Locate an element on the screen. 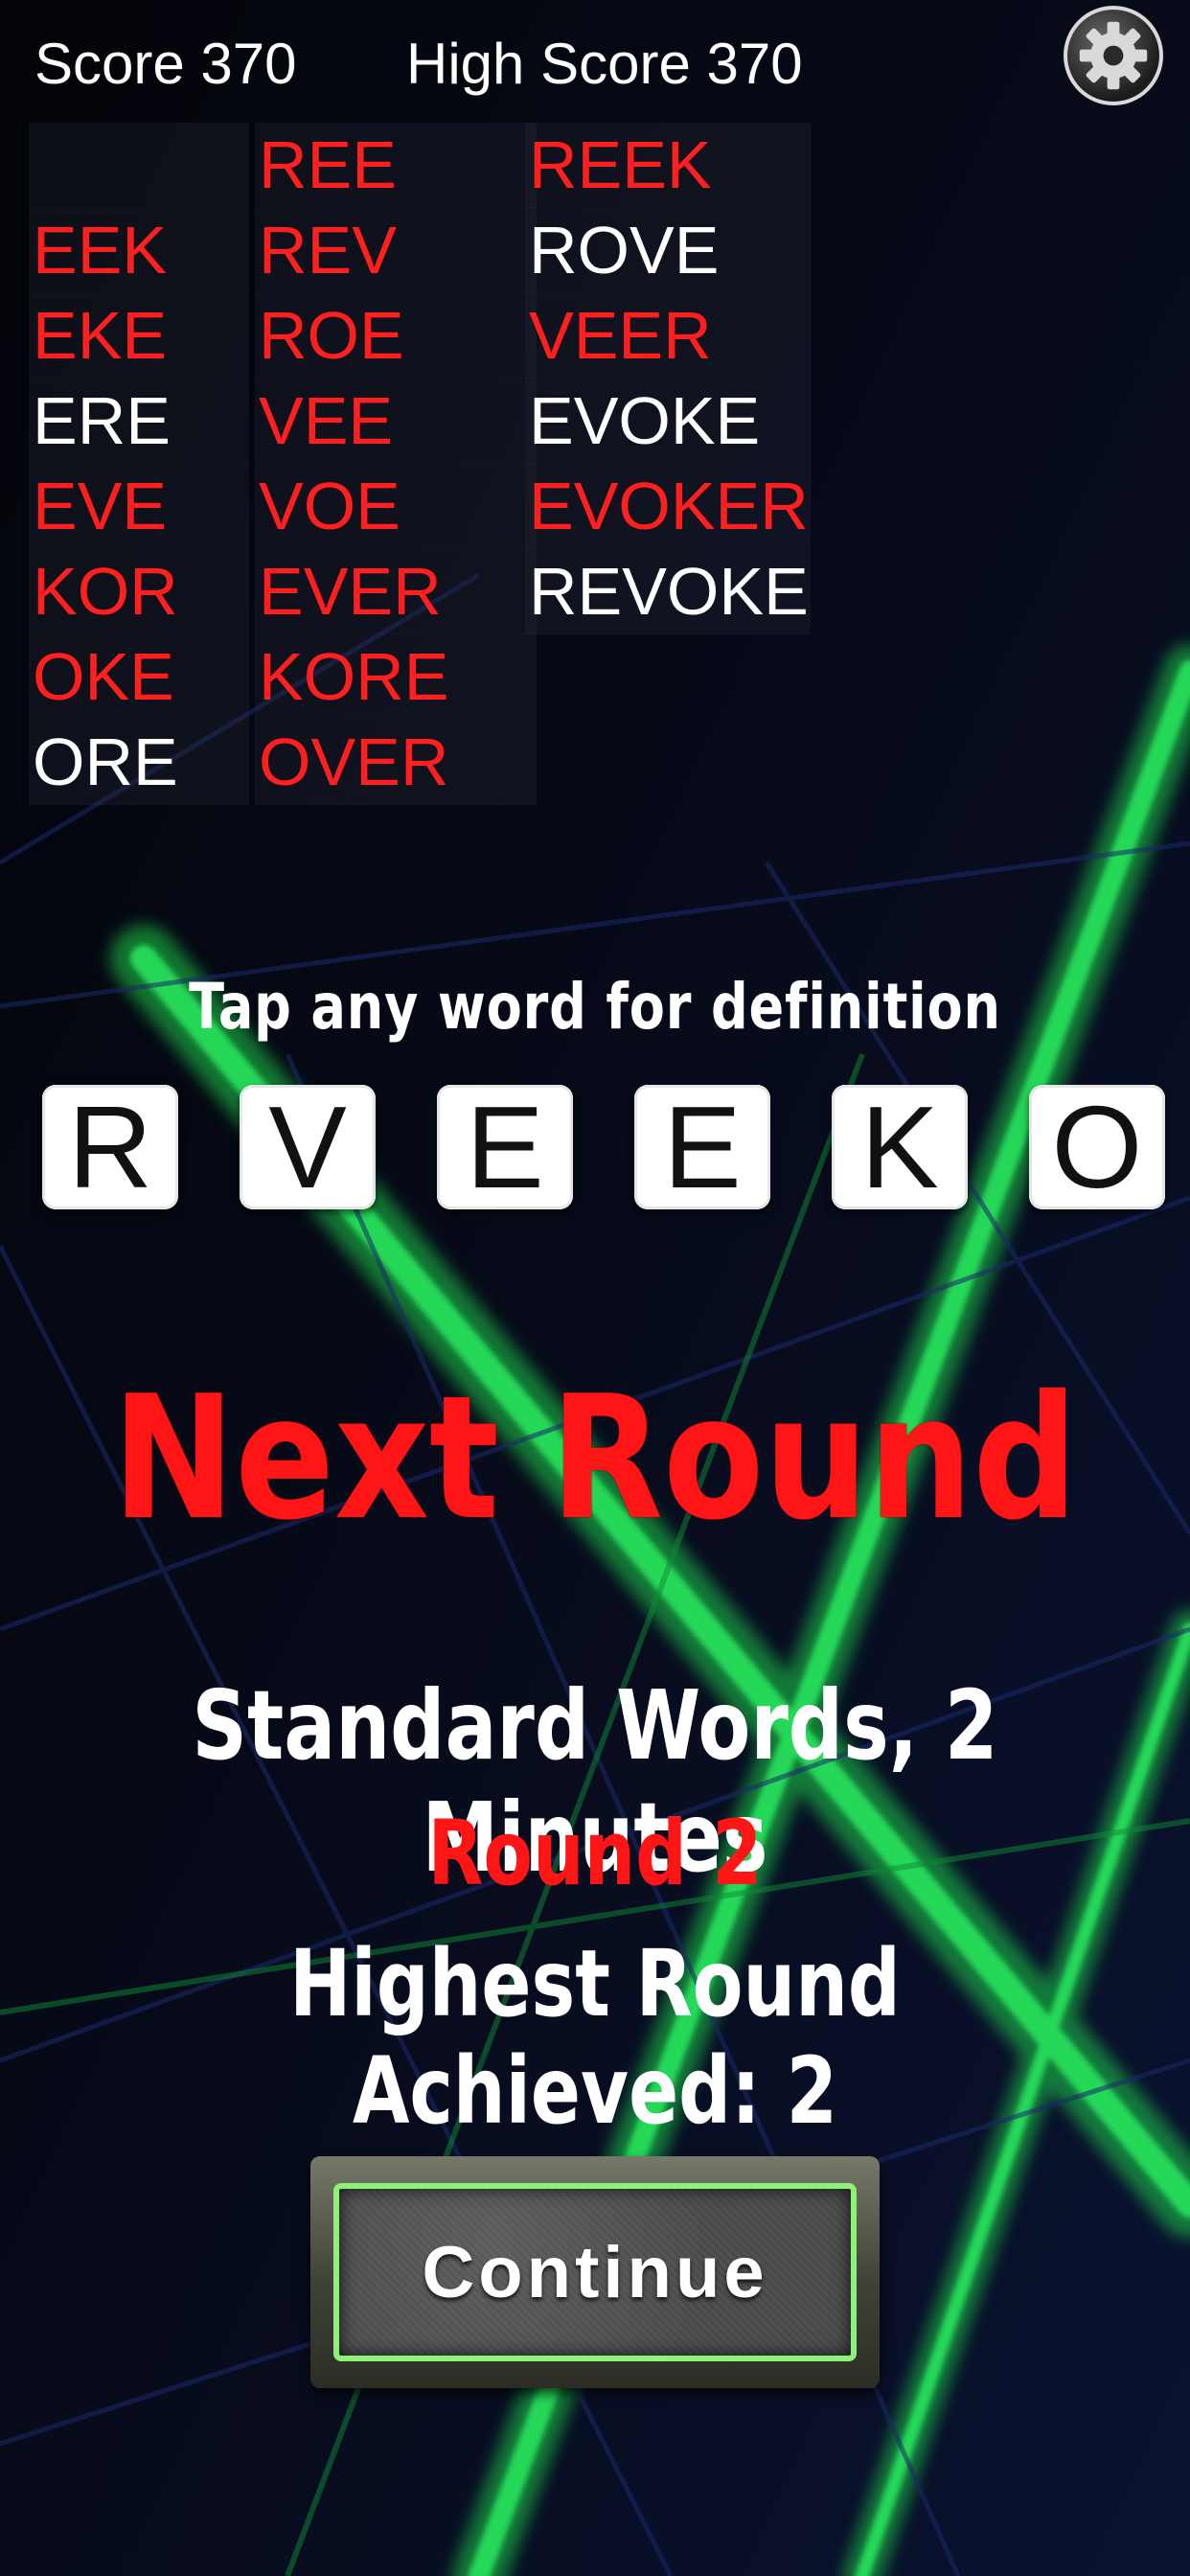  settings-button is located at coordinates (1113, 55).